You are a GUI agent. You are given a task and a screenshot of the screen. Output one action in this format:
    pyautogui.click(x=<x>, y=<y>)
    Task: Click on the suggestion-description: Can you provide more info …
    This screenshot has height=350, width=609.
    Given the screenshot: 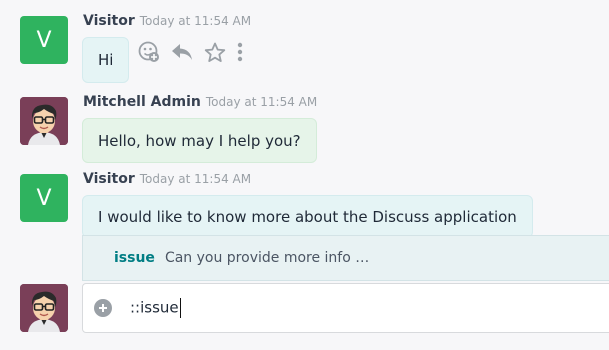 What is the action you would take?
    pyautogui.click(x=267, y=258)
    